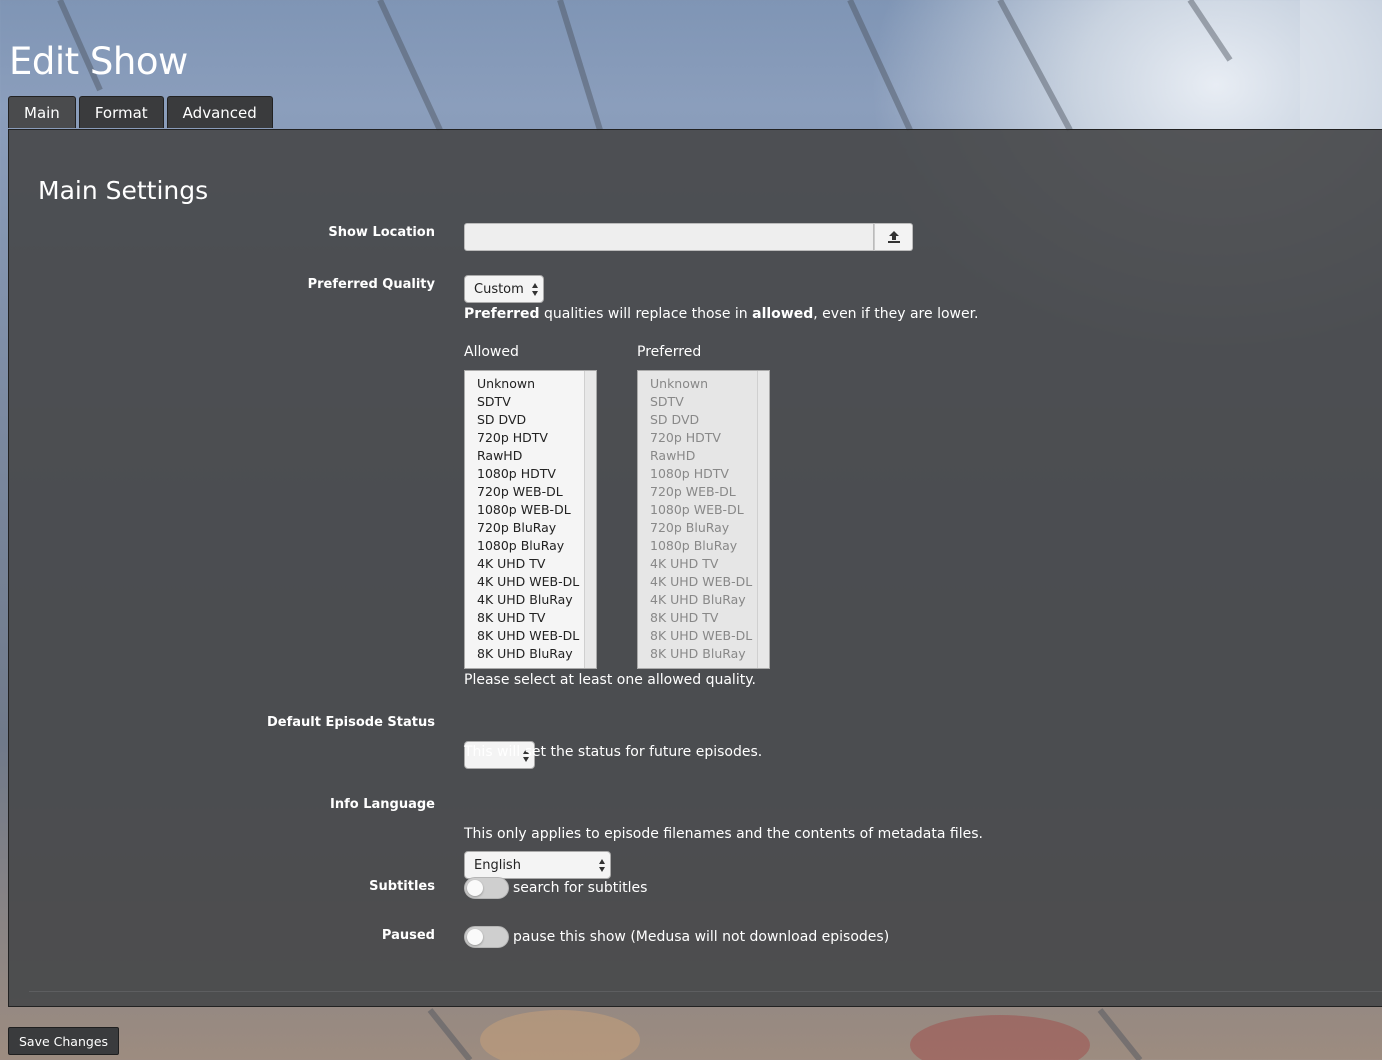 The height and width of the screenshot is (1060, 1382). I want to click on allowed-quality-option: 4K UHD BluRay, so click(536, 600).